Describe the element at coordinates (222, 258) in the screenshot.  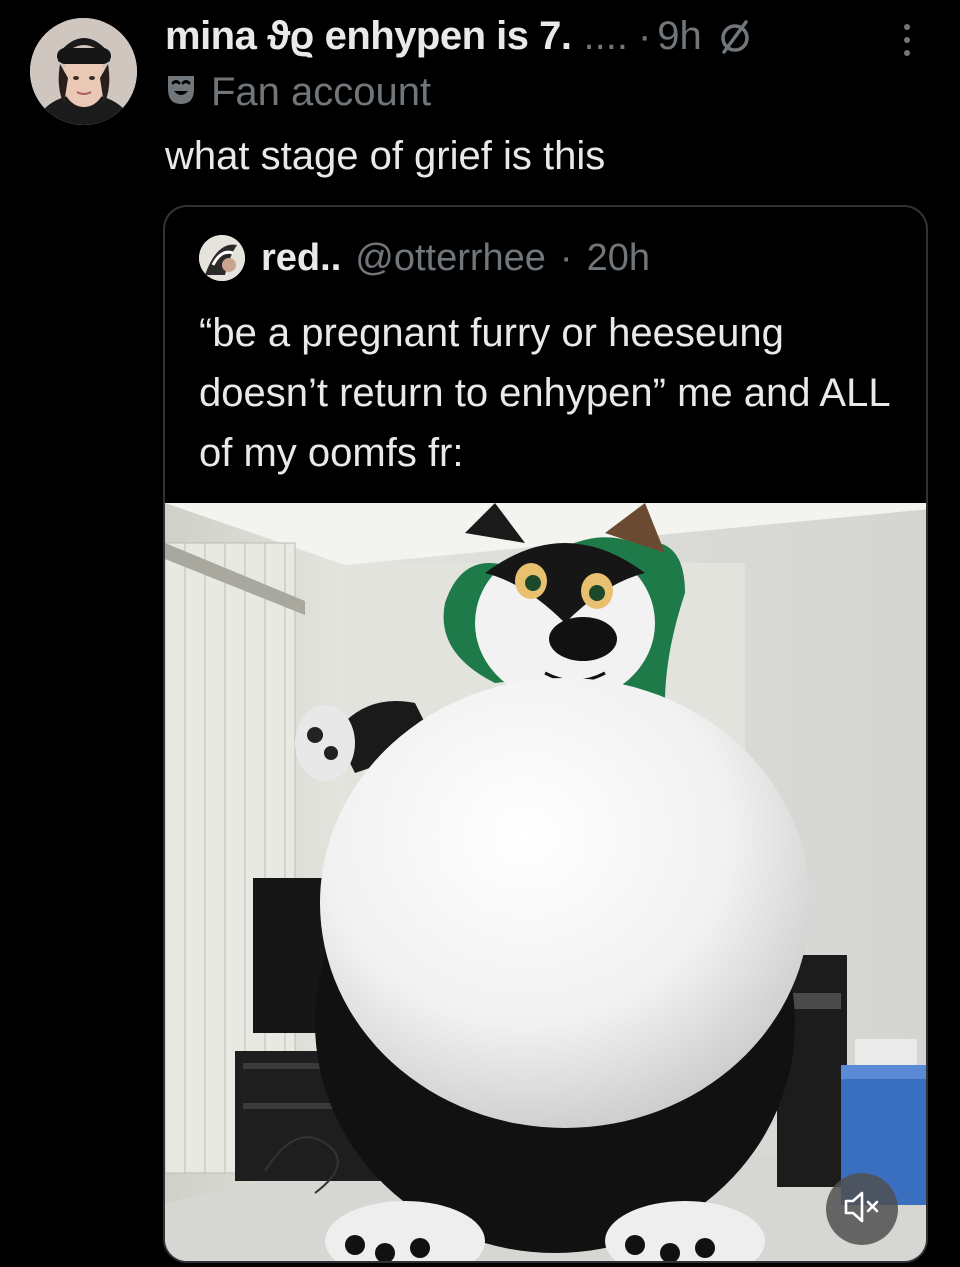
I see `quoted-author-avatar` at that location.